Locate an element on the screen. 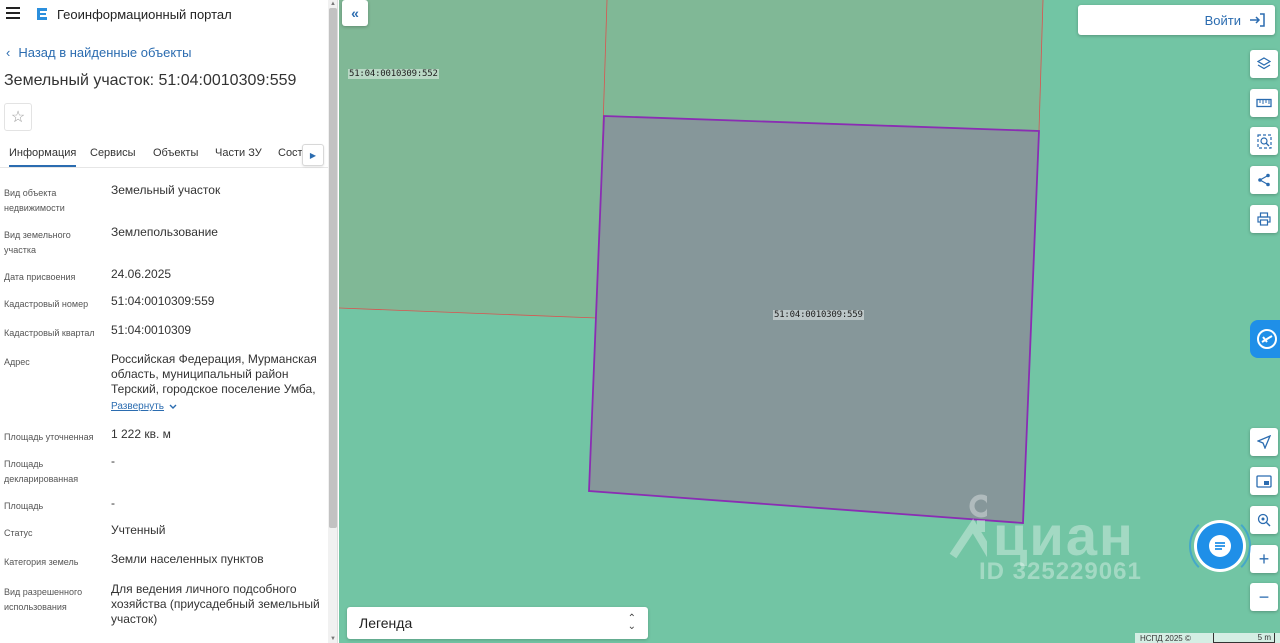 The height and width of the screenshot is (643, 1280). info-value: Земельный участок is located at coordinates (166, 190).